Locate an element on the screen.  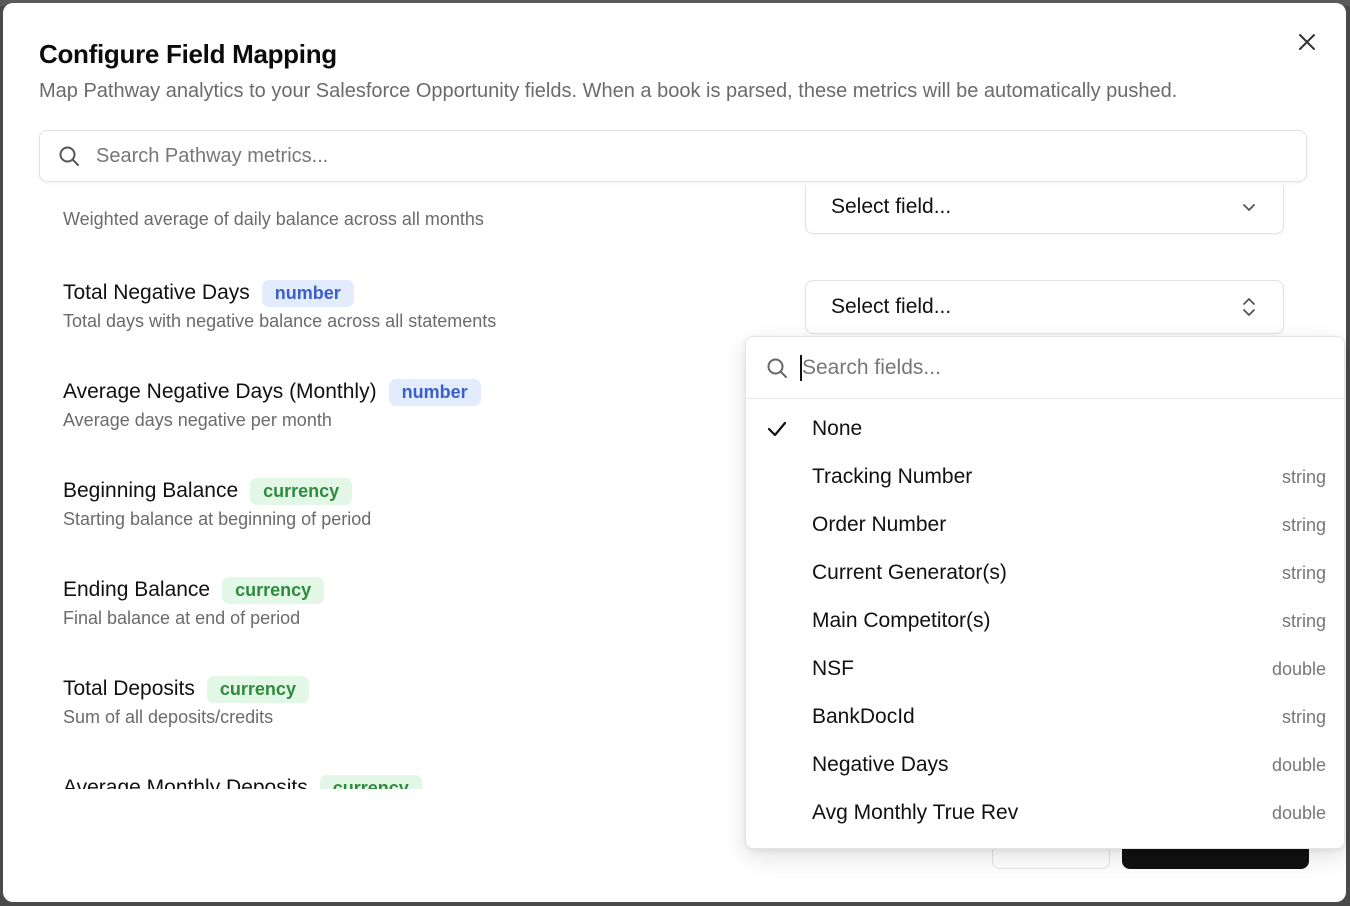
field-search-input is located at coordinates (1062, 367).